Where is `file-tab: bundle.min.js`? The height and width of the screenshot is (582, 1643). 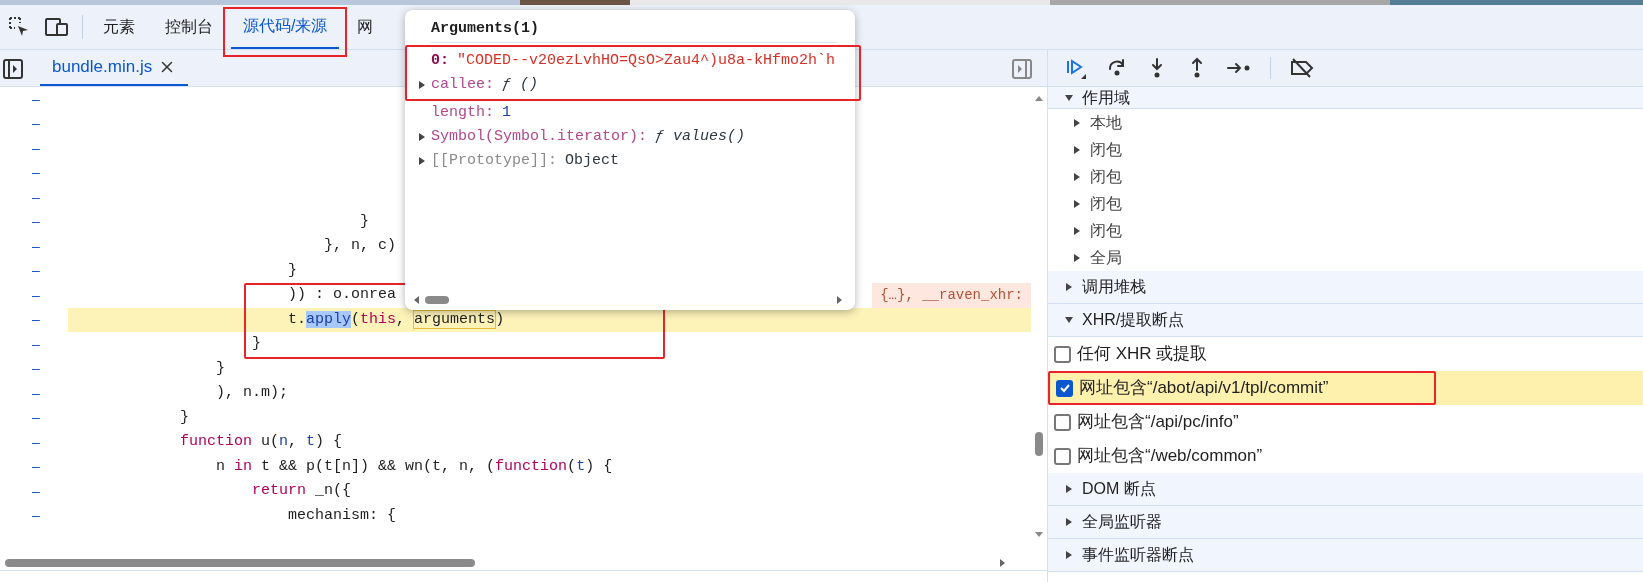
file-tab: bundle.min.js is located at coordinates (114, 68).